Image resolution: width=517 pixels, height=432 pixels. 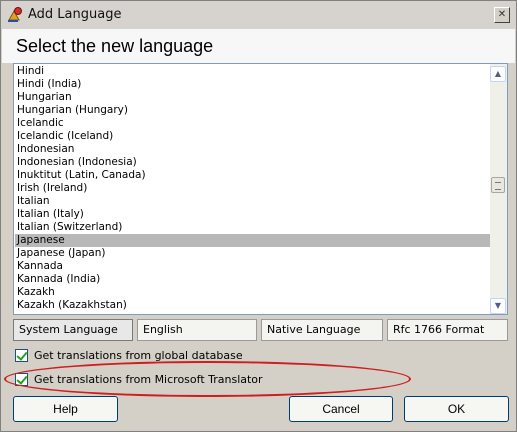 I want to click on list-item: Italian, so click(x=253, y=201).